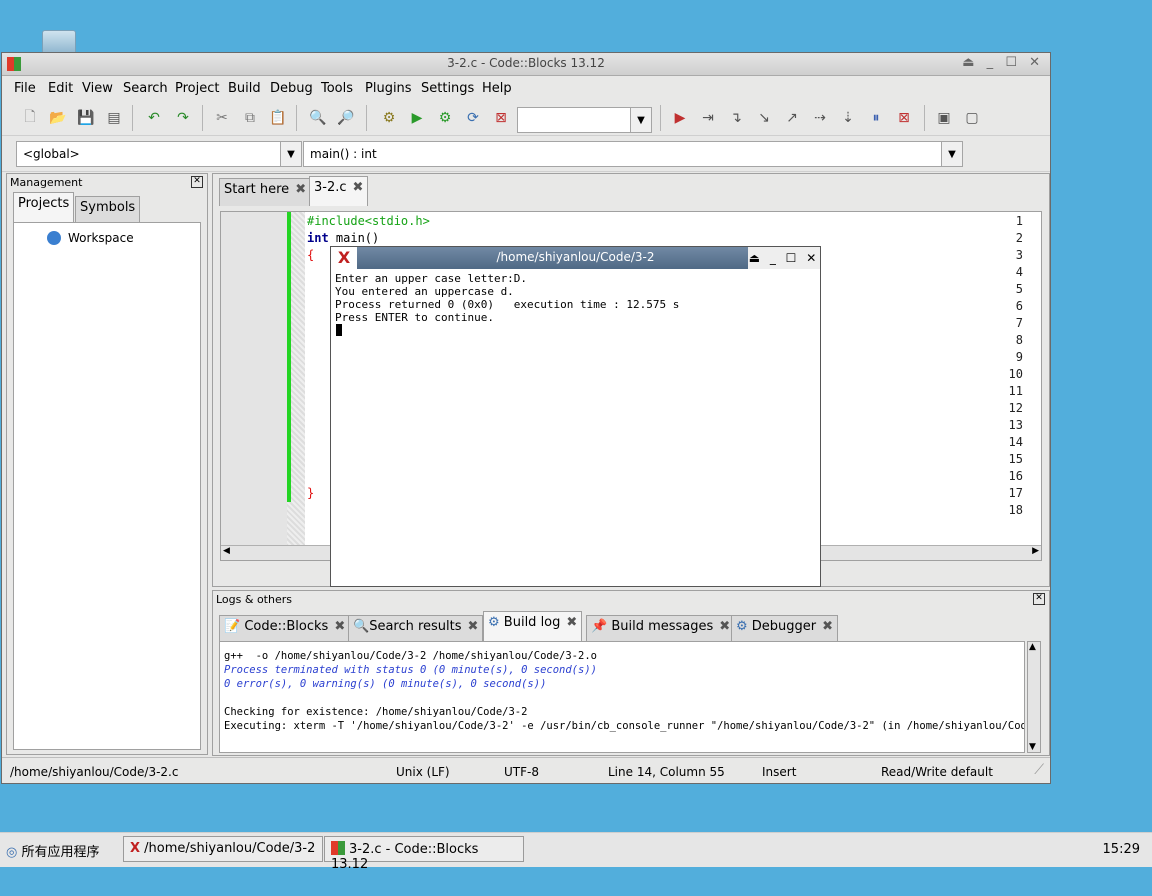  Describe the element at coordinates (244, 88) in the screenshot. I see `menu-build: Build` at that location.